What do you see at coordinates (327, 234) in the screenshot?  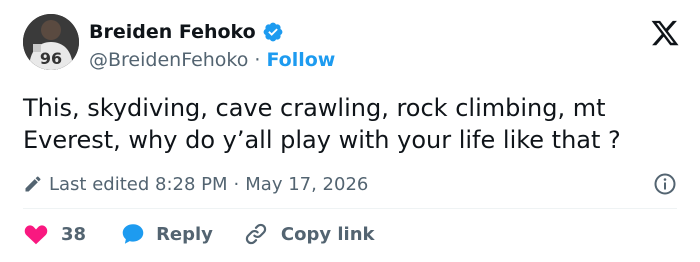 I see `copy-link-label: Copy link` at bounding box center [327, 234].